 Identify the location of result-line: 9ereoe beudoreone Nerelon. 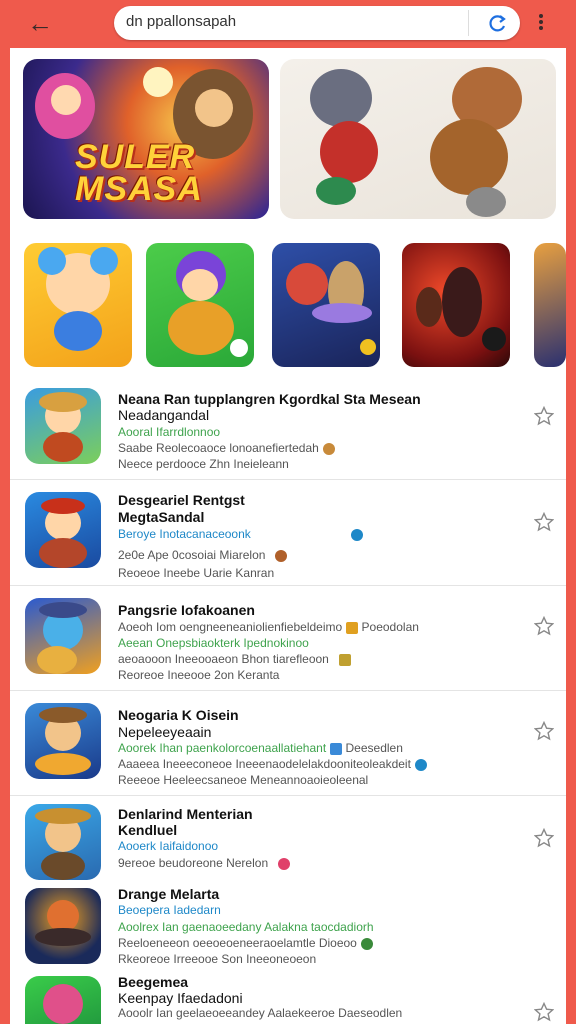
(204, 863).